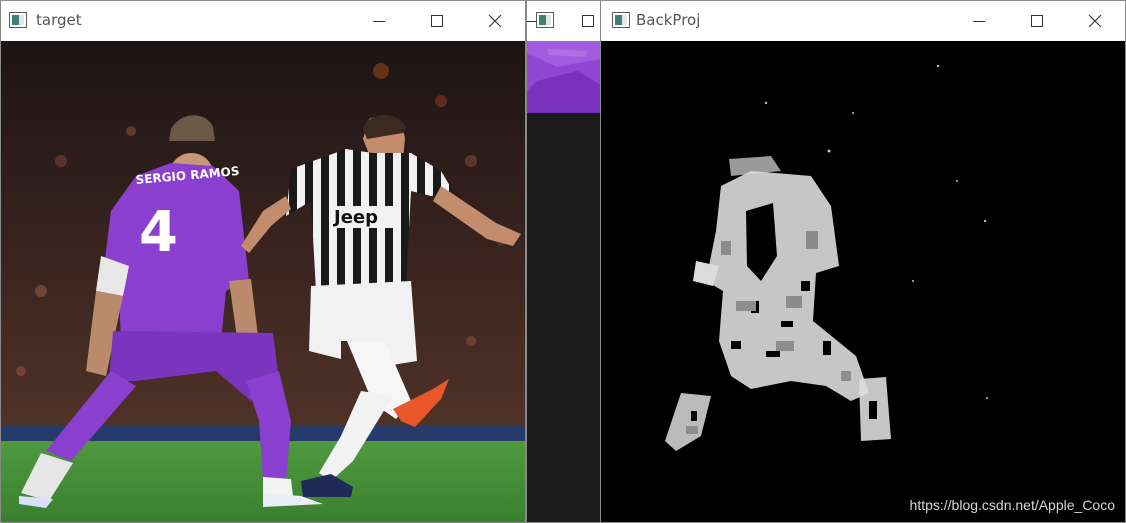 The height and width of the screenshot is (523, 1126). Describe the element at coordinates (263, 21) in the screenshot. I see `title-bar: target` at that location.